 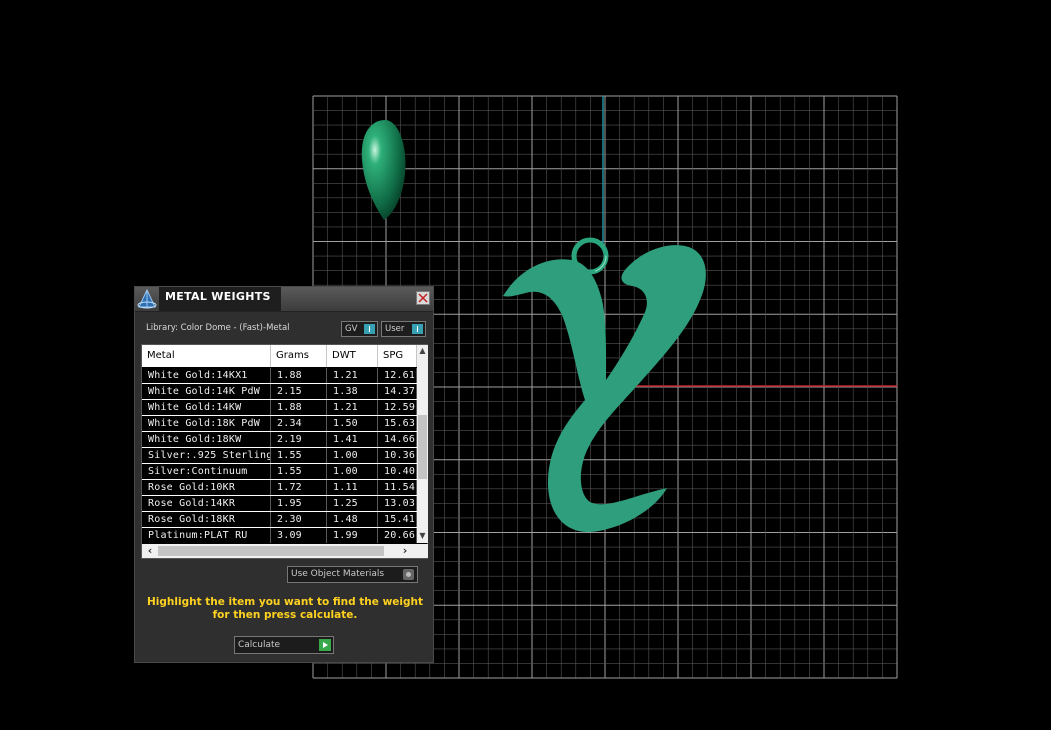 What do you see at coordinates (397, 535) in the screenshot?
I see `cell-spg: 20.66` at bounding box center [397, 535].